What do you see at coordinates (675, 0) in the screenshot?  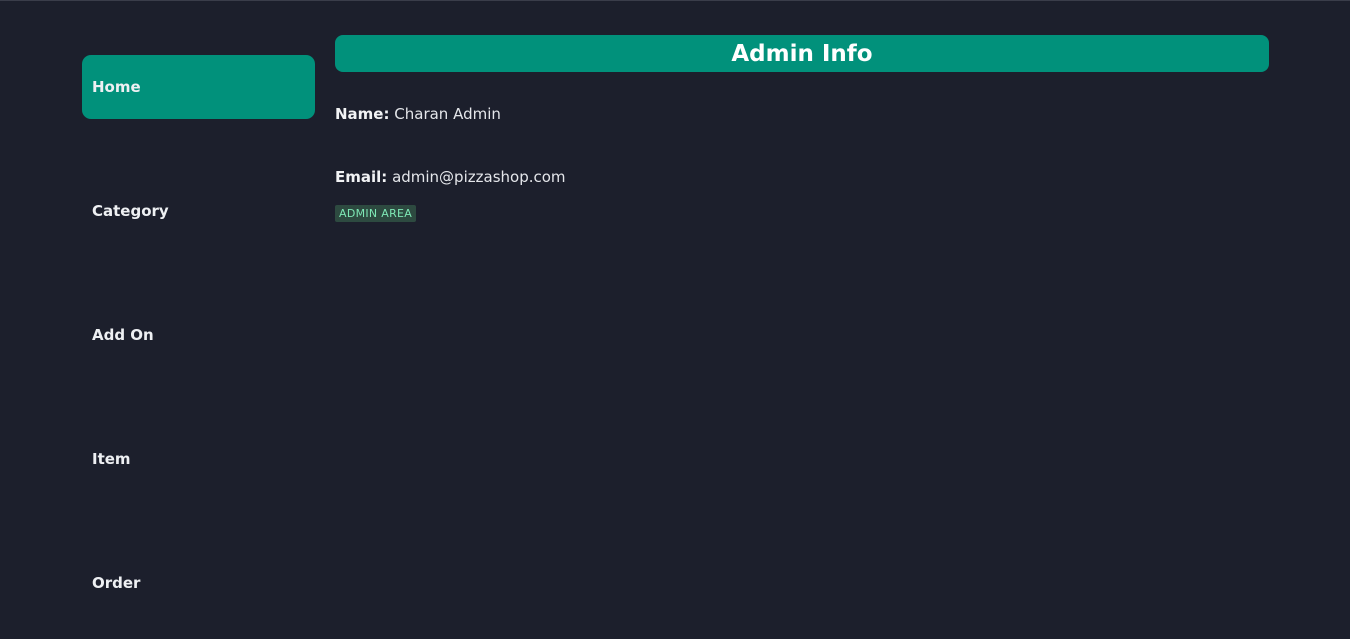 I see `window-top-border` at bounding box center [675, 0].